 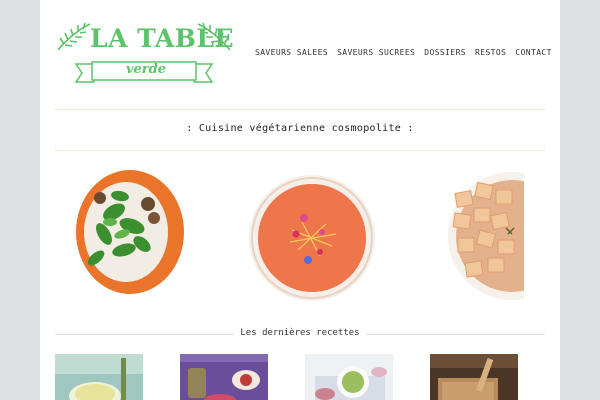 What do you see at coordinates (146, 69) in the screenshot?
I see `logo-subtitle: verde` at bounding box center [146, 69].